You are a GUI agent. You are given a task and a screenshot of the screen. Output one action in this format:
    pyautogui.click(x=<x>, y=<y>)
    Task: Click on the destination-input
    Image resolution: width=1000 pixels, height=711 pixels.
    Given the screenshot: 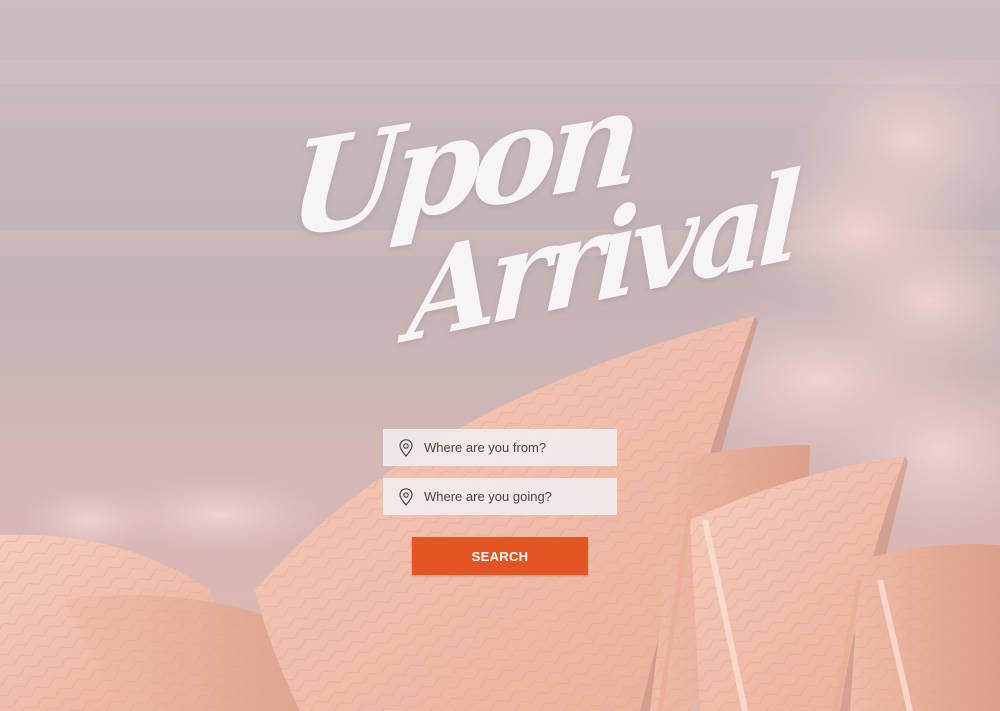 What is the action you would take?
    pyautogui.click(x=514, y=496)
    